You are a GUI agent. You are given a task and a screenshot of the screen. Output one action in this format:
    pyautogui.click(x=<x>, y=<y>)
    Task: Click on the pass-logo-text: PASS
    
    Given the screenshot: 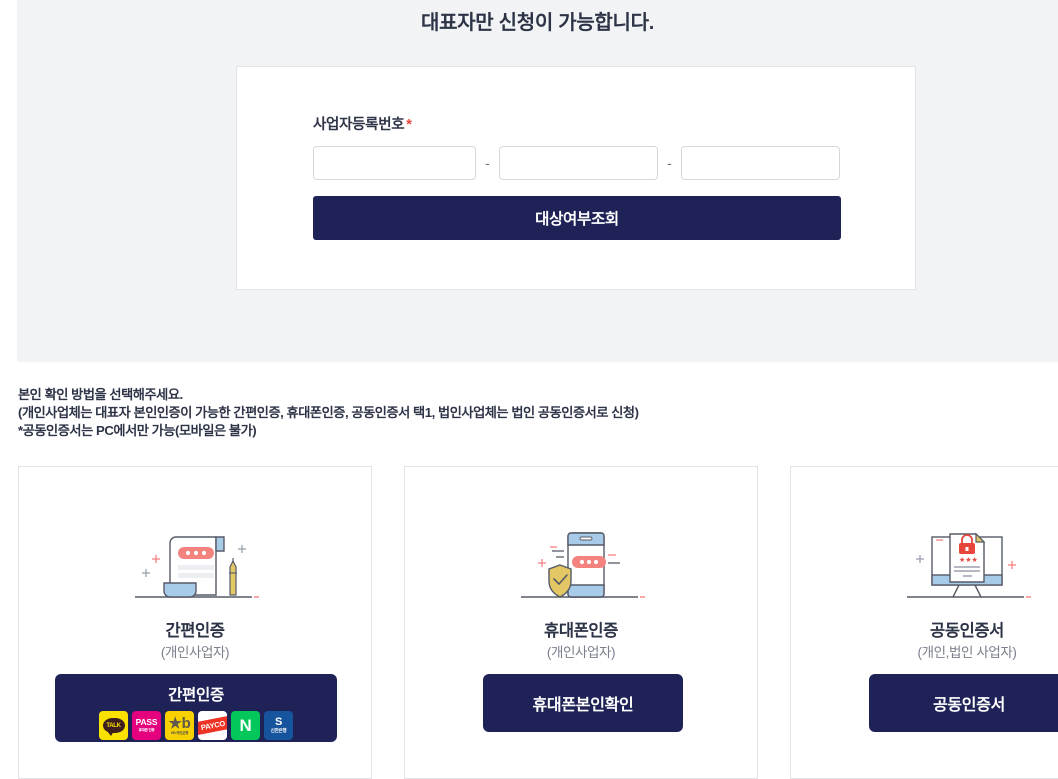 What is the action you would take?
    pyautogui.click(x=146, y=722)
    